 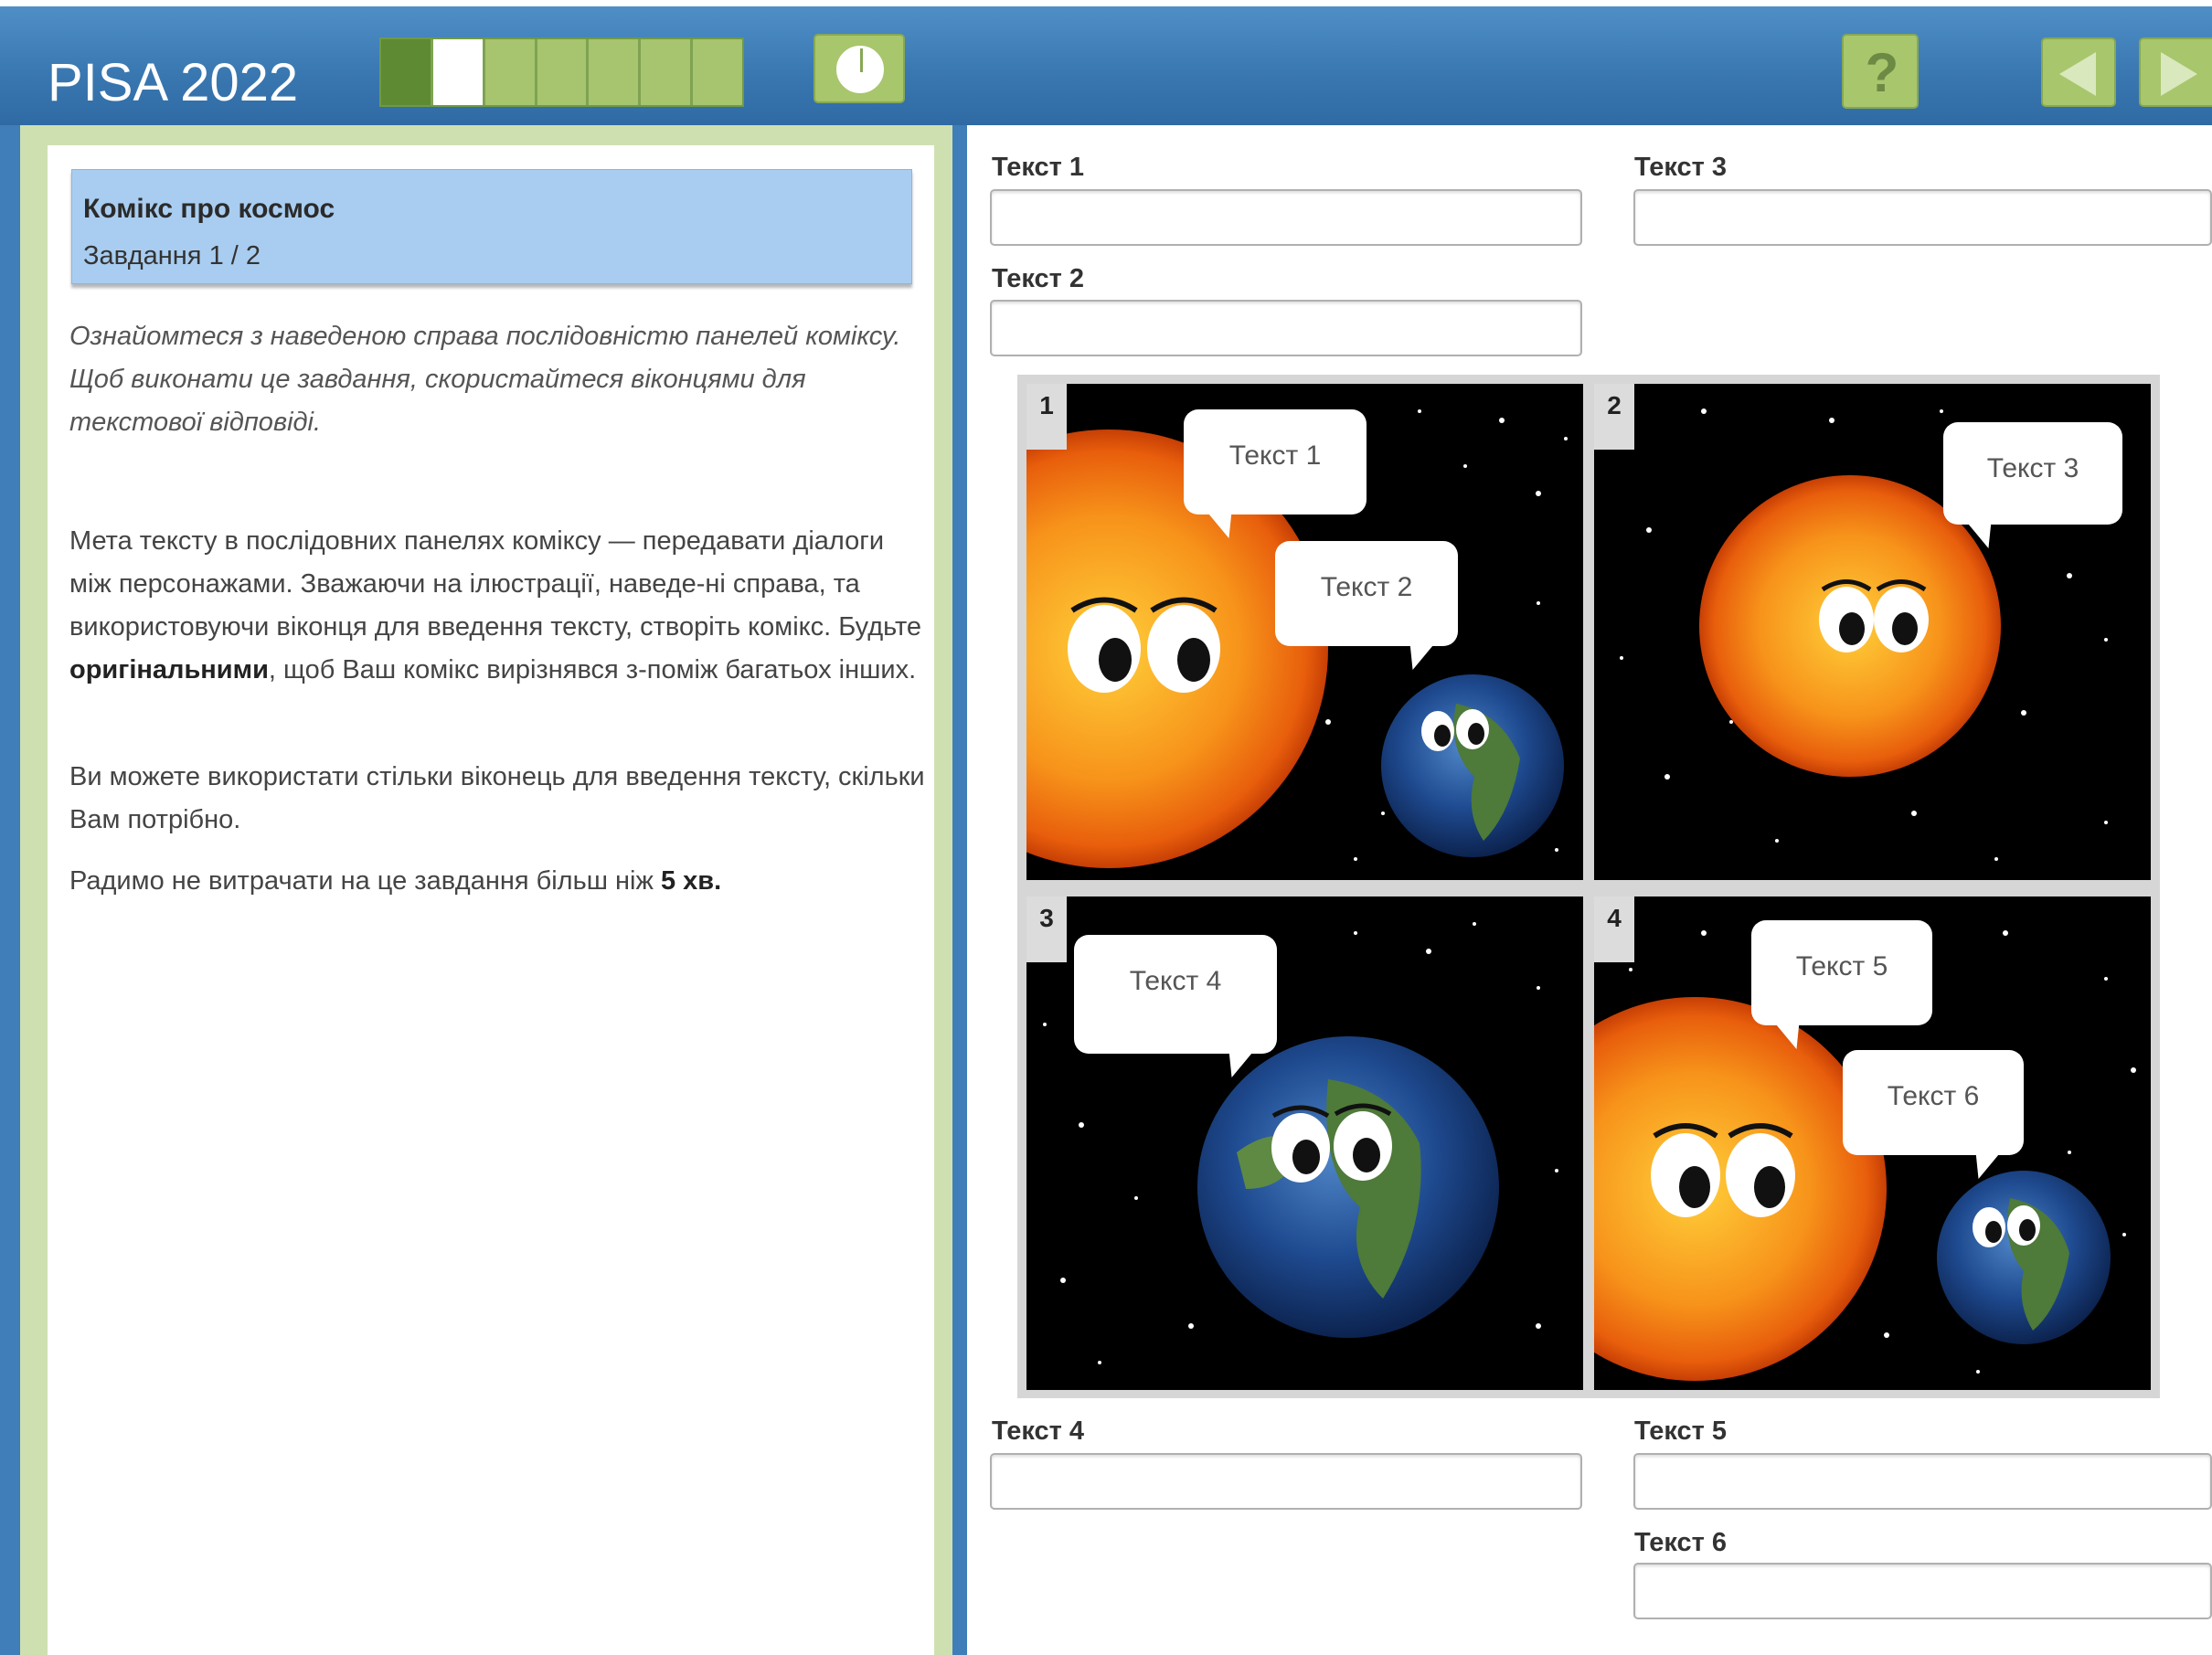 What do you see at coordinates (1872, 632) in the screenshot?
I see `comic-panel-2: 2 Текст 3` at bounding box center [1872, 632].